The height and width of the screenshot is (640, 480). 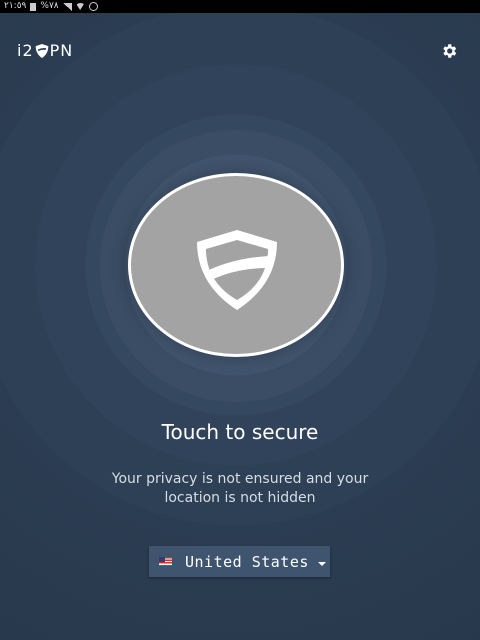 What do you see at coordinates (165, 561) in the screenshot?
I see `us-flag-icon` at bounding box center [165, 561].